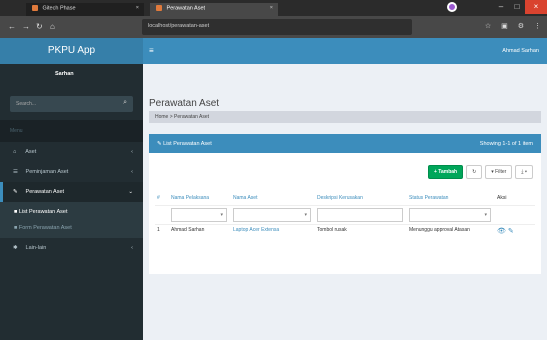 The height and width of the screenshot is (340, 547). What do you see at coordinates (501, 231) in the screenshot?
I see `view-icon: 👁` at bounding box center [501, 231].